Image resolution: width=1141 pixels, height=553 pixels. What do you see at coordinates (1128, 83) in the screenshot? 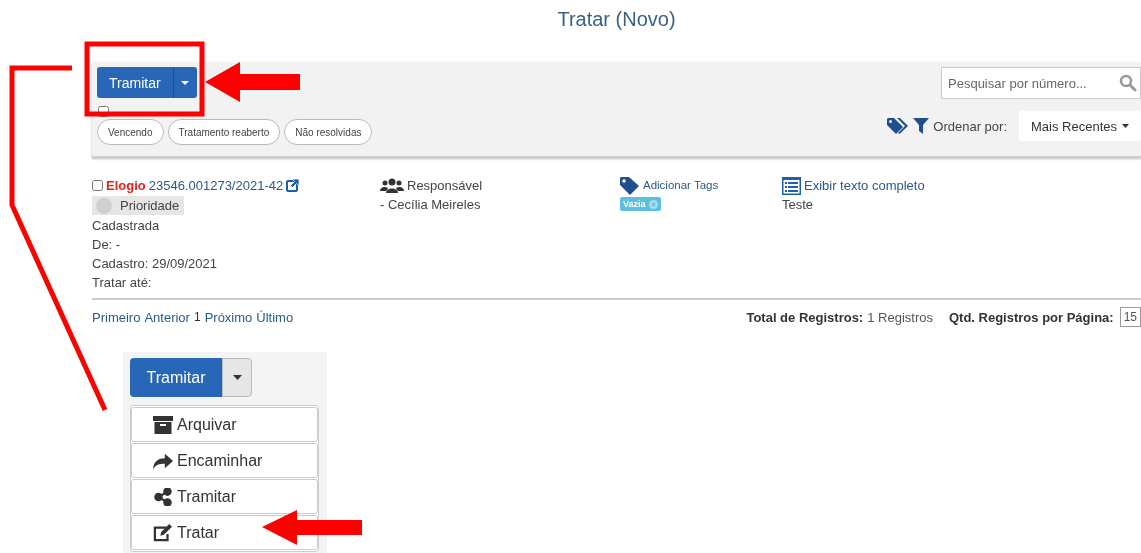
I see `search-icon` at bounding box center [1128, 83].